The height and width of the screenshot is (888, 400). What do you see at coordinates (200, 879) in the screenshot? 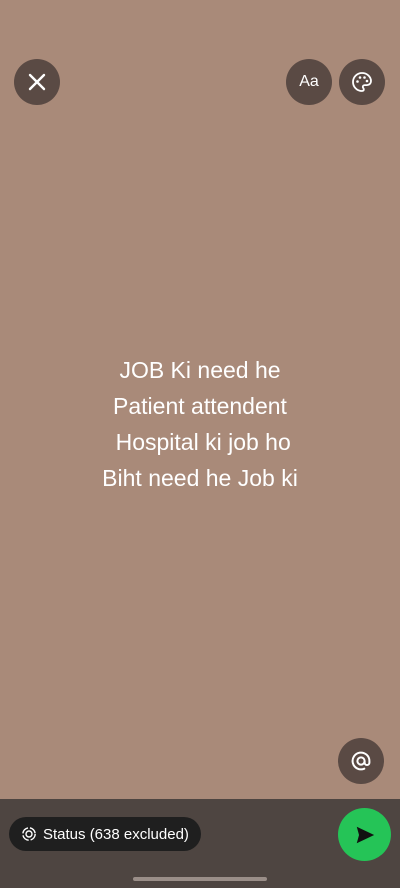
I see `home-indicator` at bounding box center [200, 879].